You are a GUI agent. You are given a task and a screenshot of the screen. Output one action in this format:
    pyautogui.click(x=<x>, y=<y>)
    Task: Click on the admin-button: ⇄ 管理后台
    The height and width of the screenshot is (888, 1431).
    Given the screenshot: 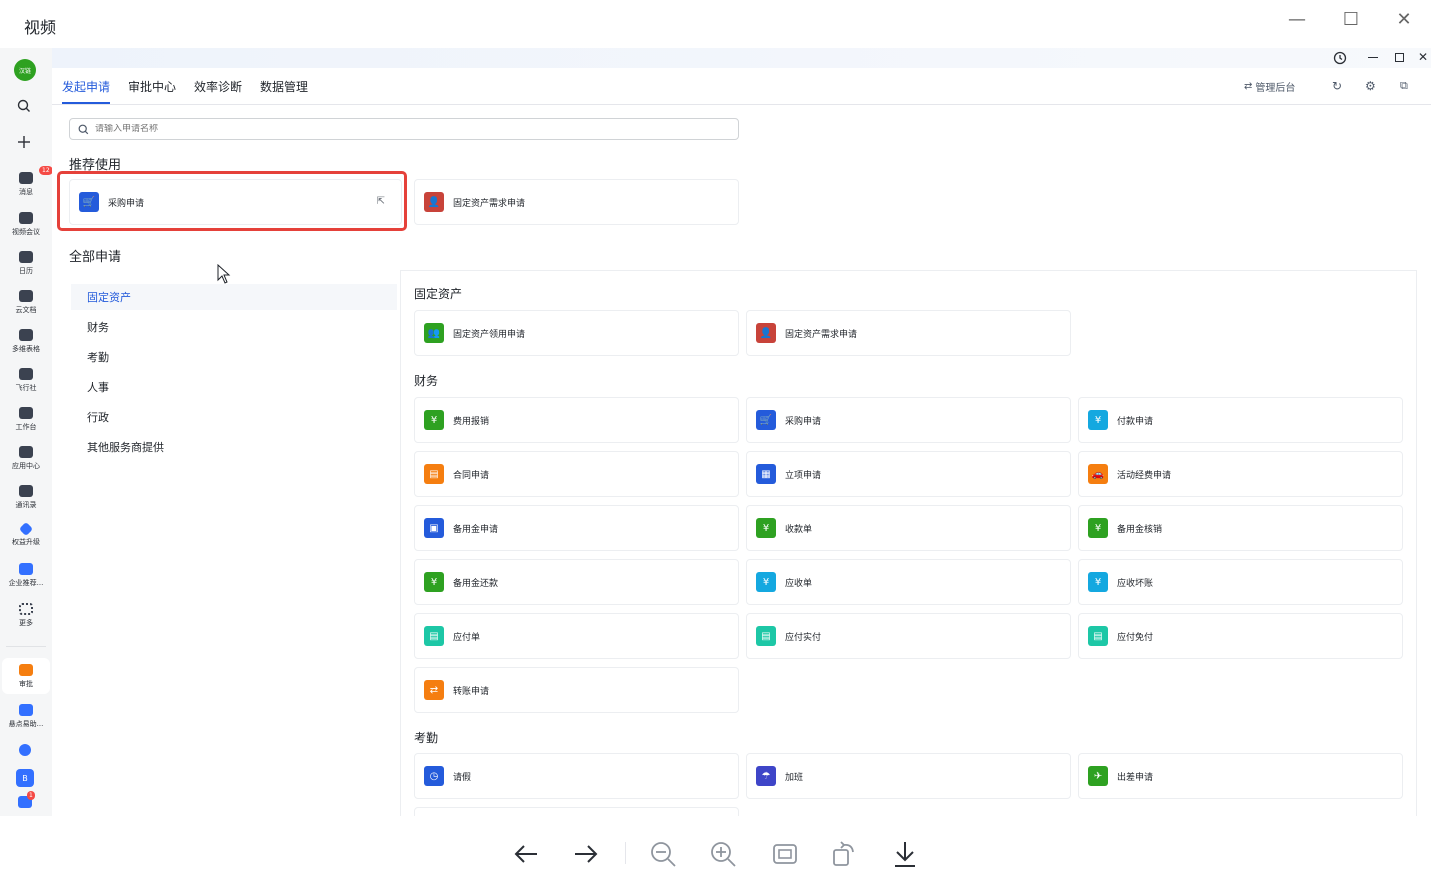 What is the action you would take?
    pyautogui.click(x=1269, y=86)
    